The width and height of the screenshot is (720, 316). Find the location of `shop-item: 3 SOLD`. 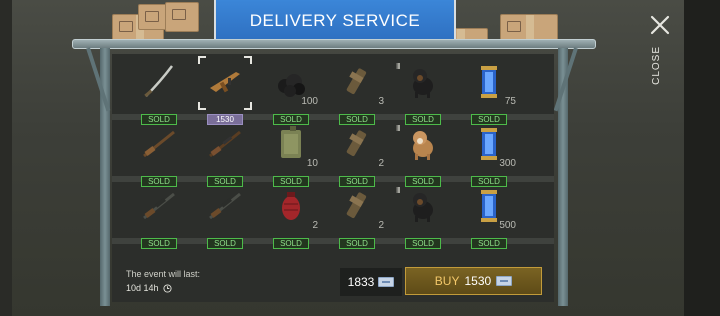

shop-item: 3 SOLD is located at coordinates (357, 90).